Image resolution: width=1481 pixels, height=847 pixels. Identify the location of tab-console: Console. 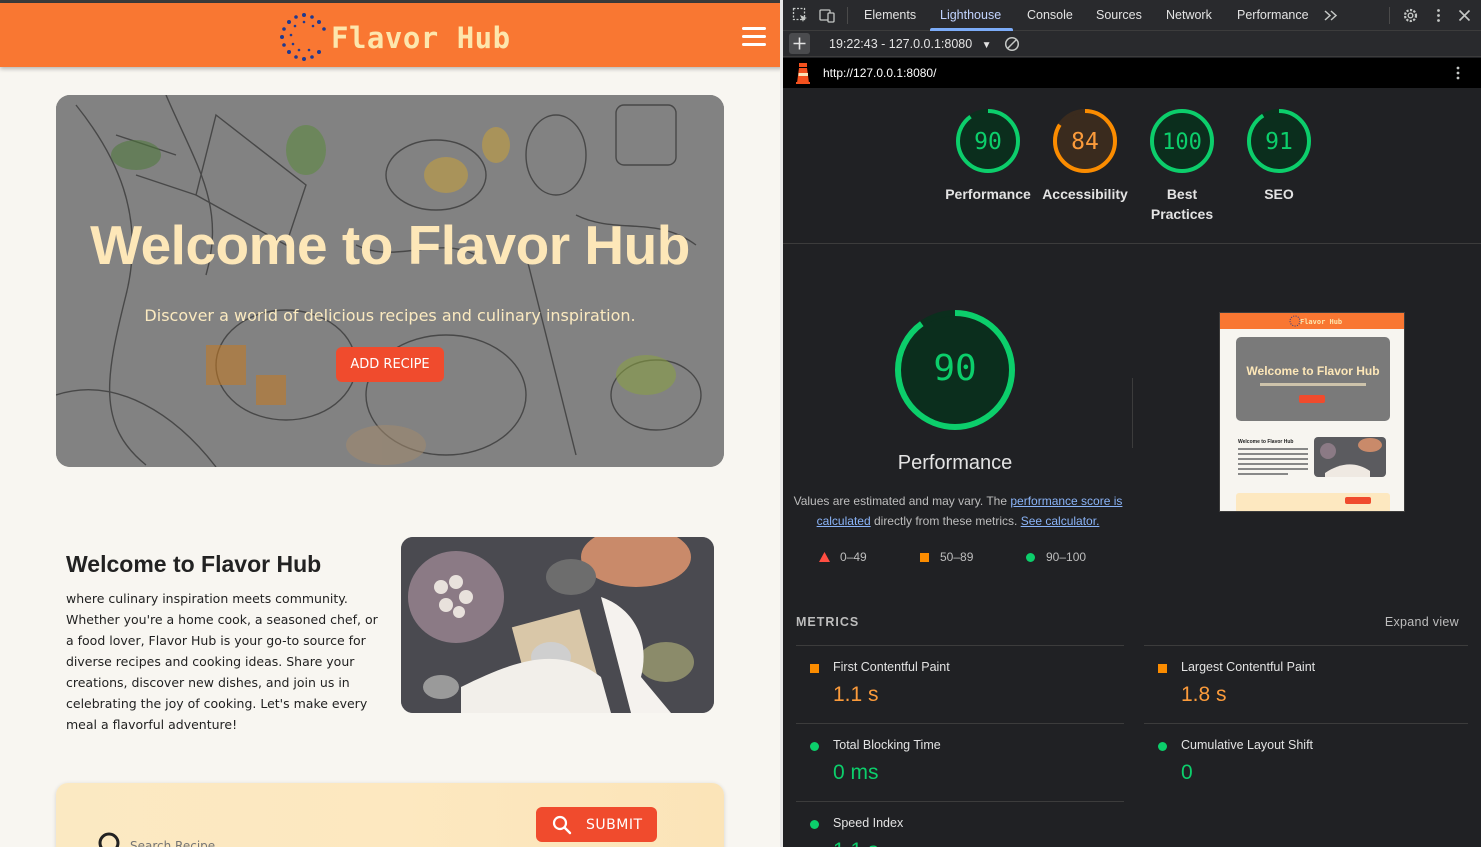
(1050, 15).